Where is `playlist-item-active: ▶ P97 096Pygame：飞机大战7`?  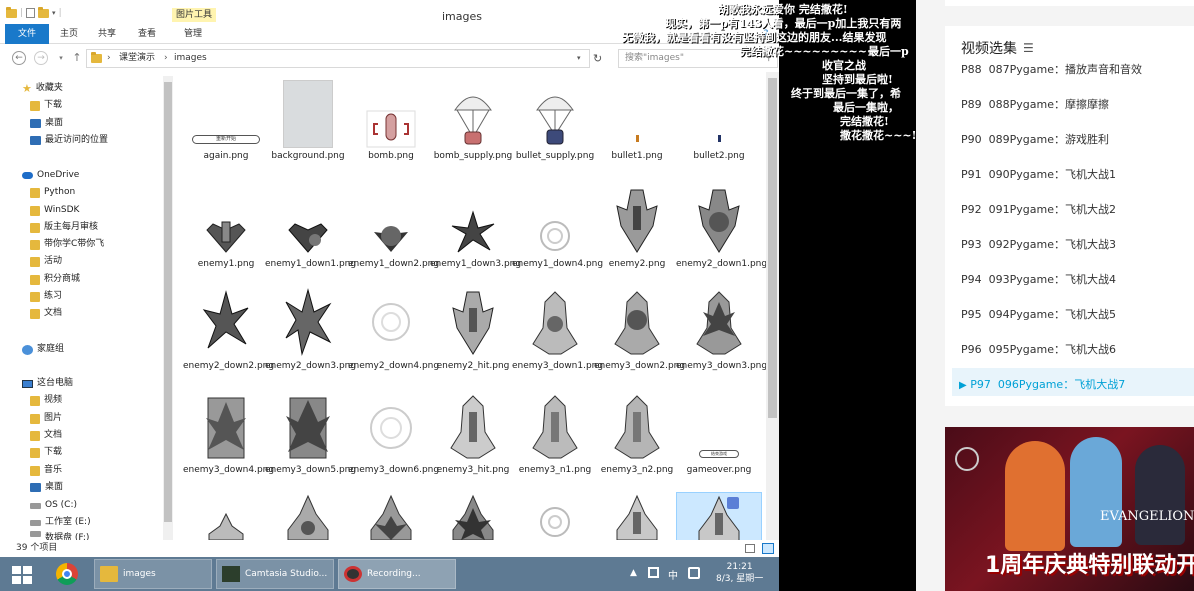
playlist-item-active: ▶ P97 096Pygame：飞机大战7 is located at coordinates (1042, 384).